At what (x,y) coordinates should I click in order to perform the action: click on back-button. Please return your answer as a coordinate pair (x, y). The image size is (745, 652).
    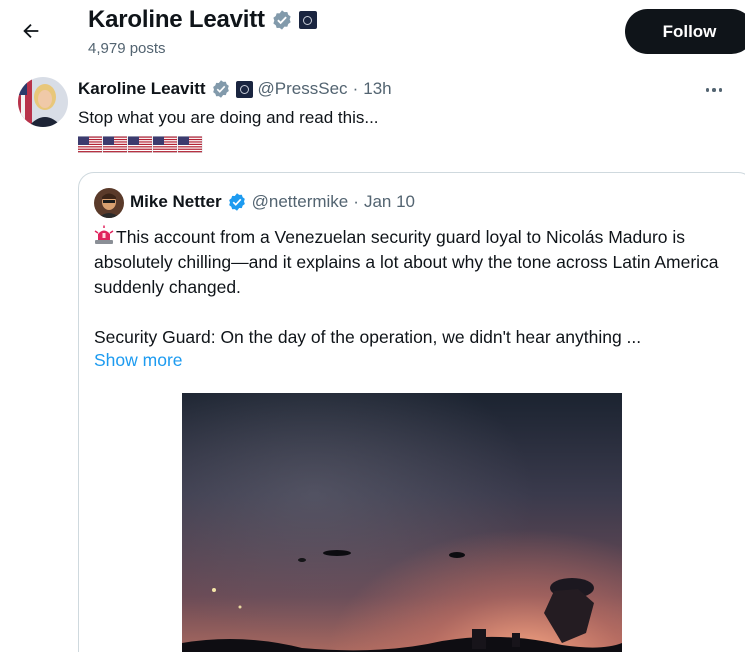
    Looking at the image, I should click on (31, 31).